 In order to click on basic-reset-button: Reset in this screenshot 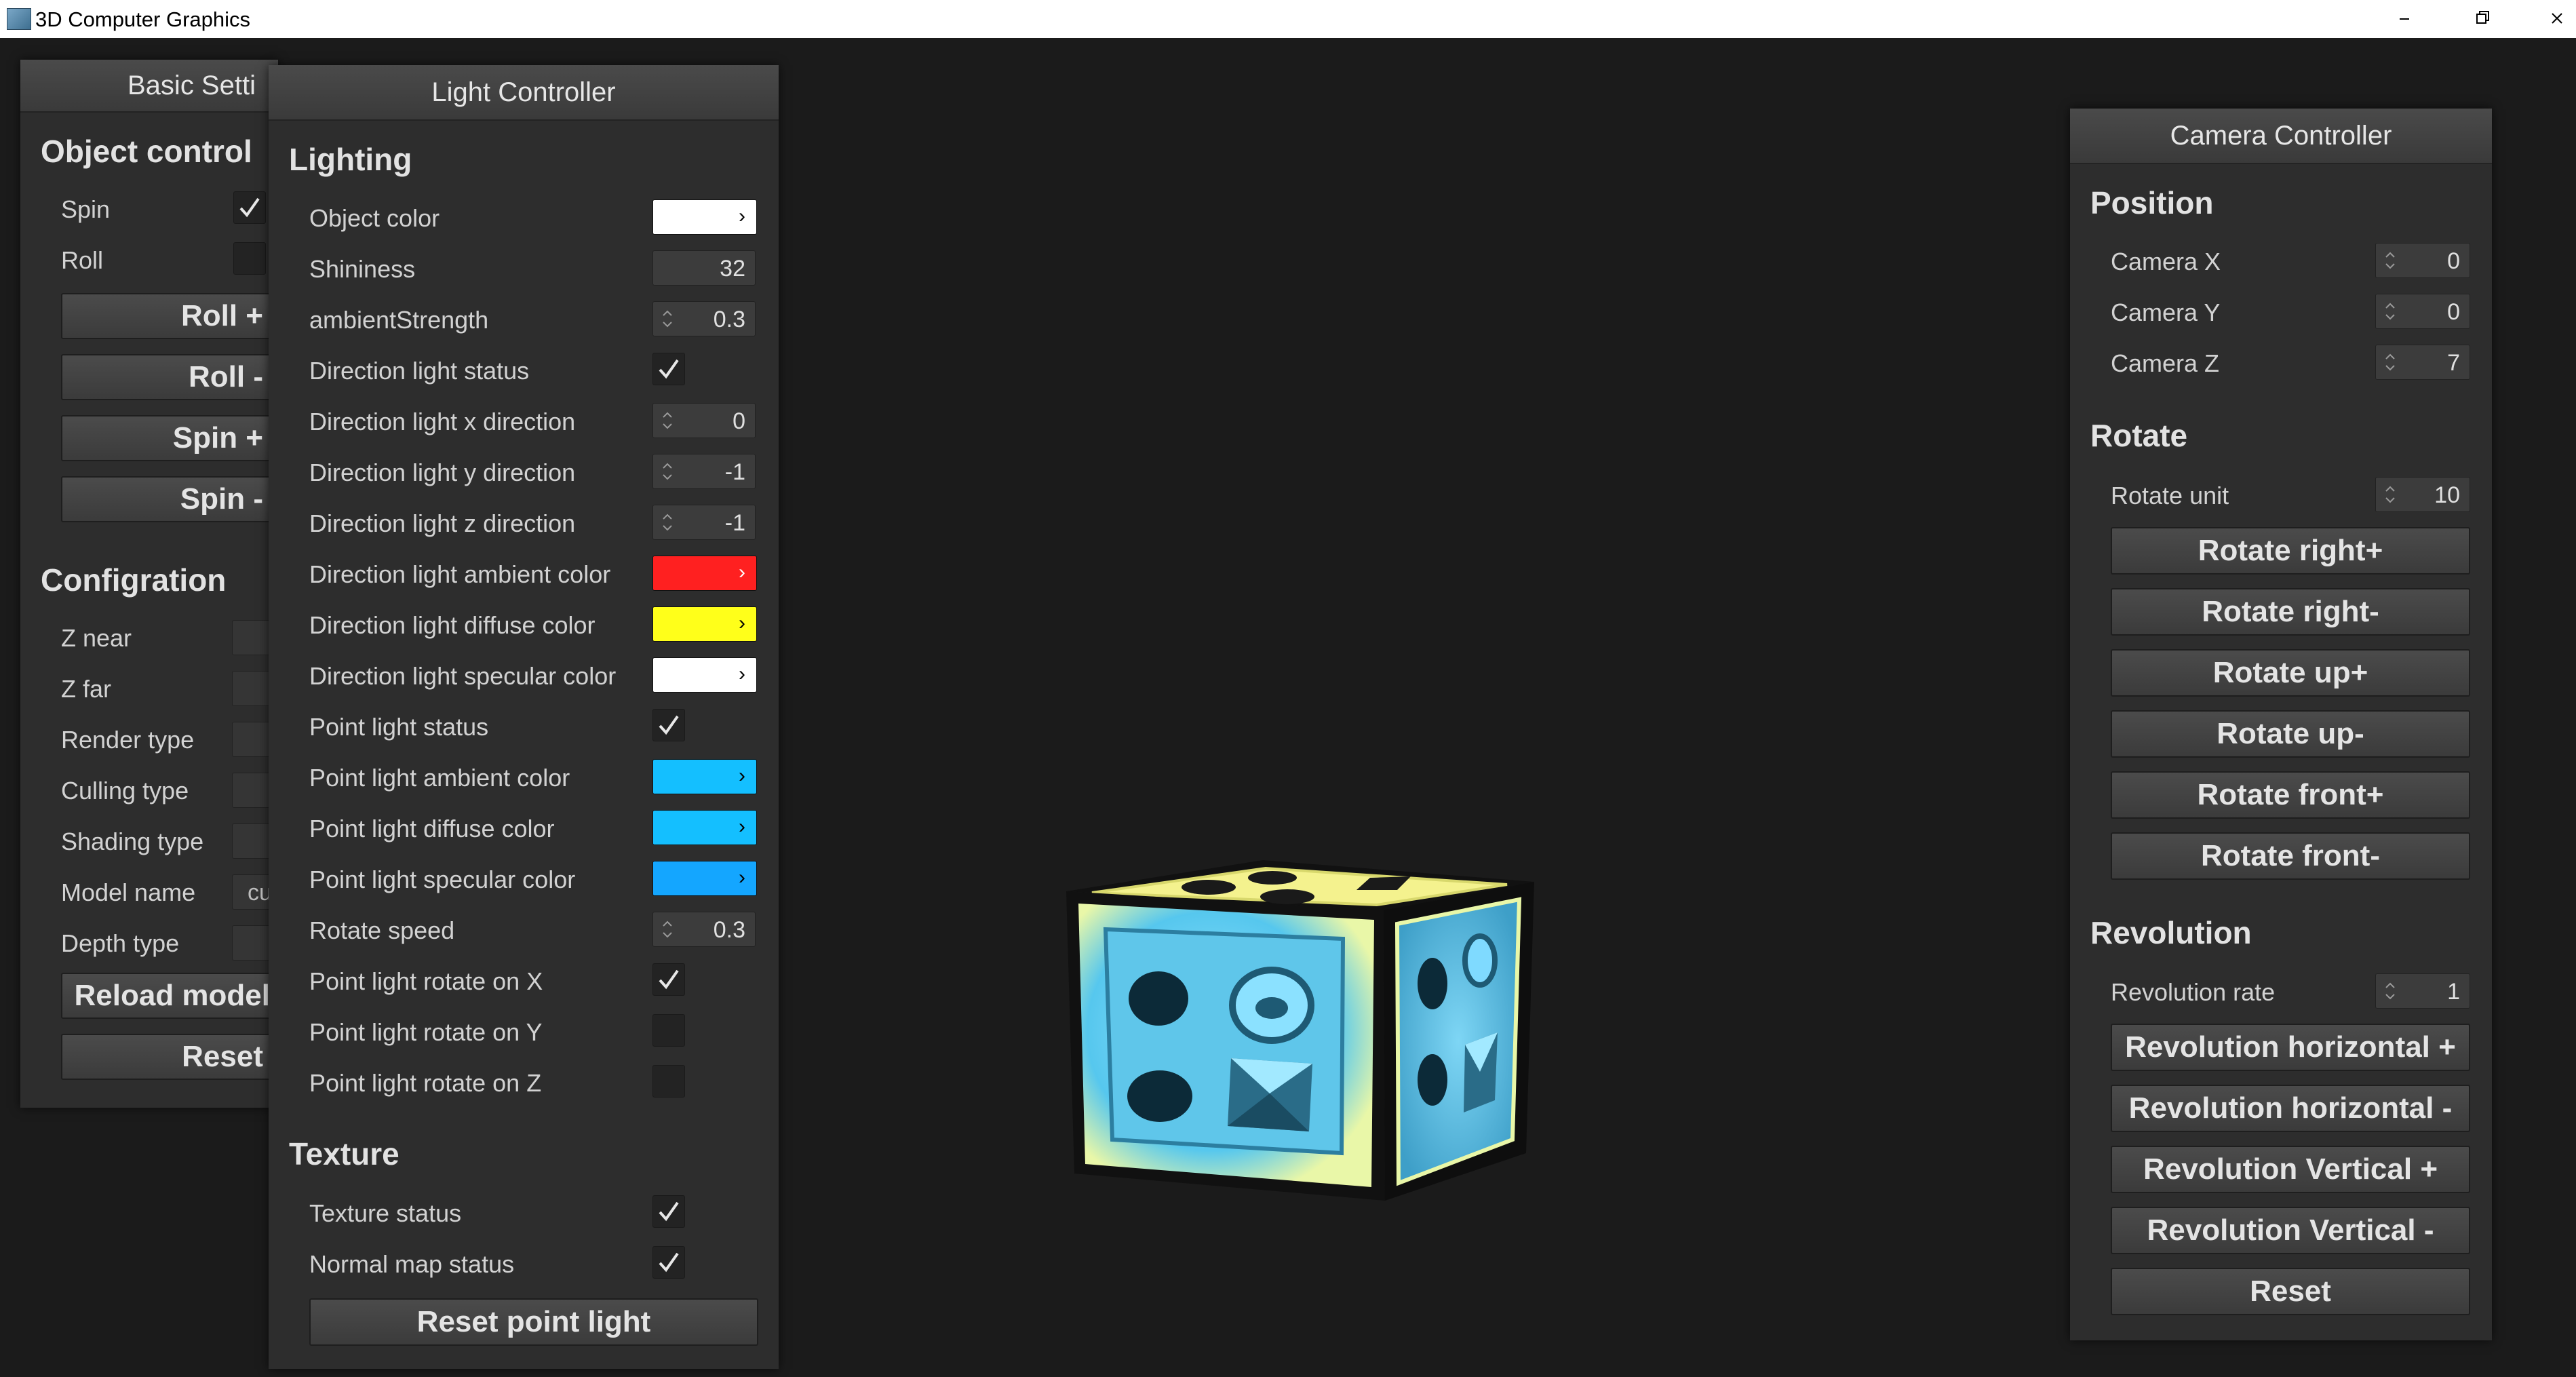, I will do `click(173, 1057)`.